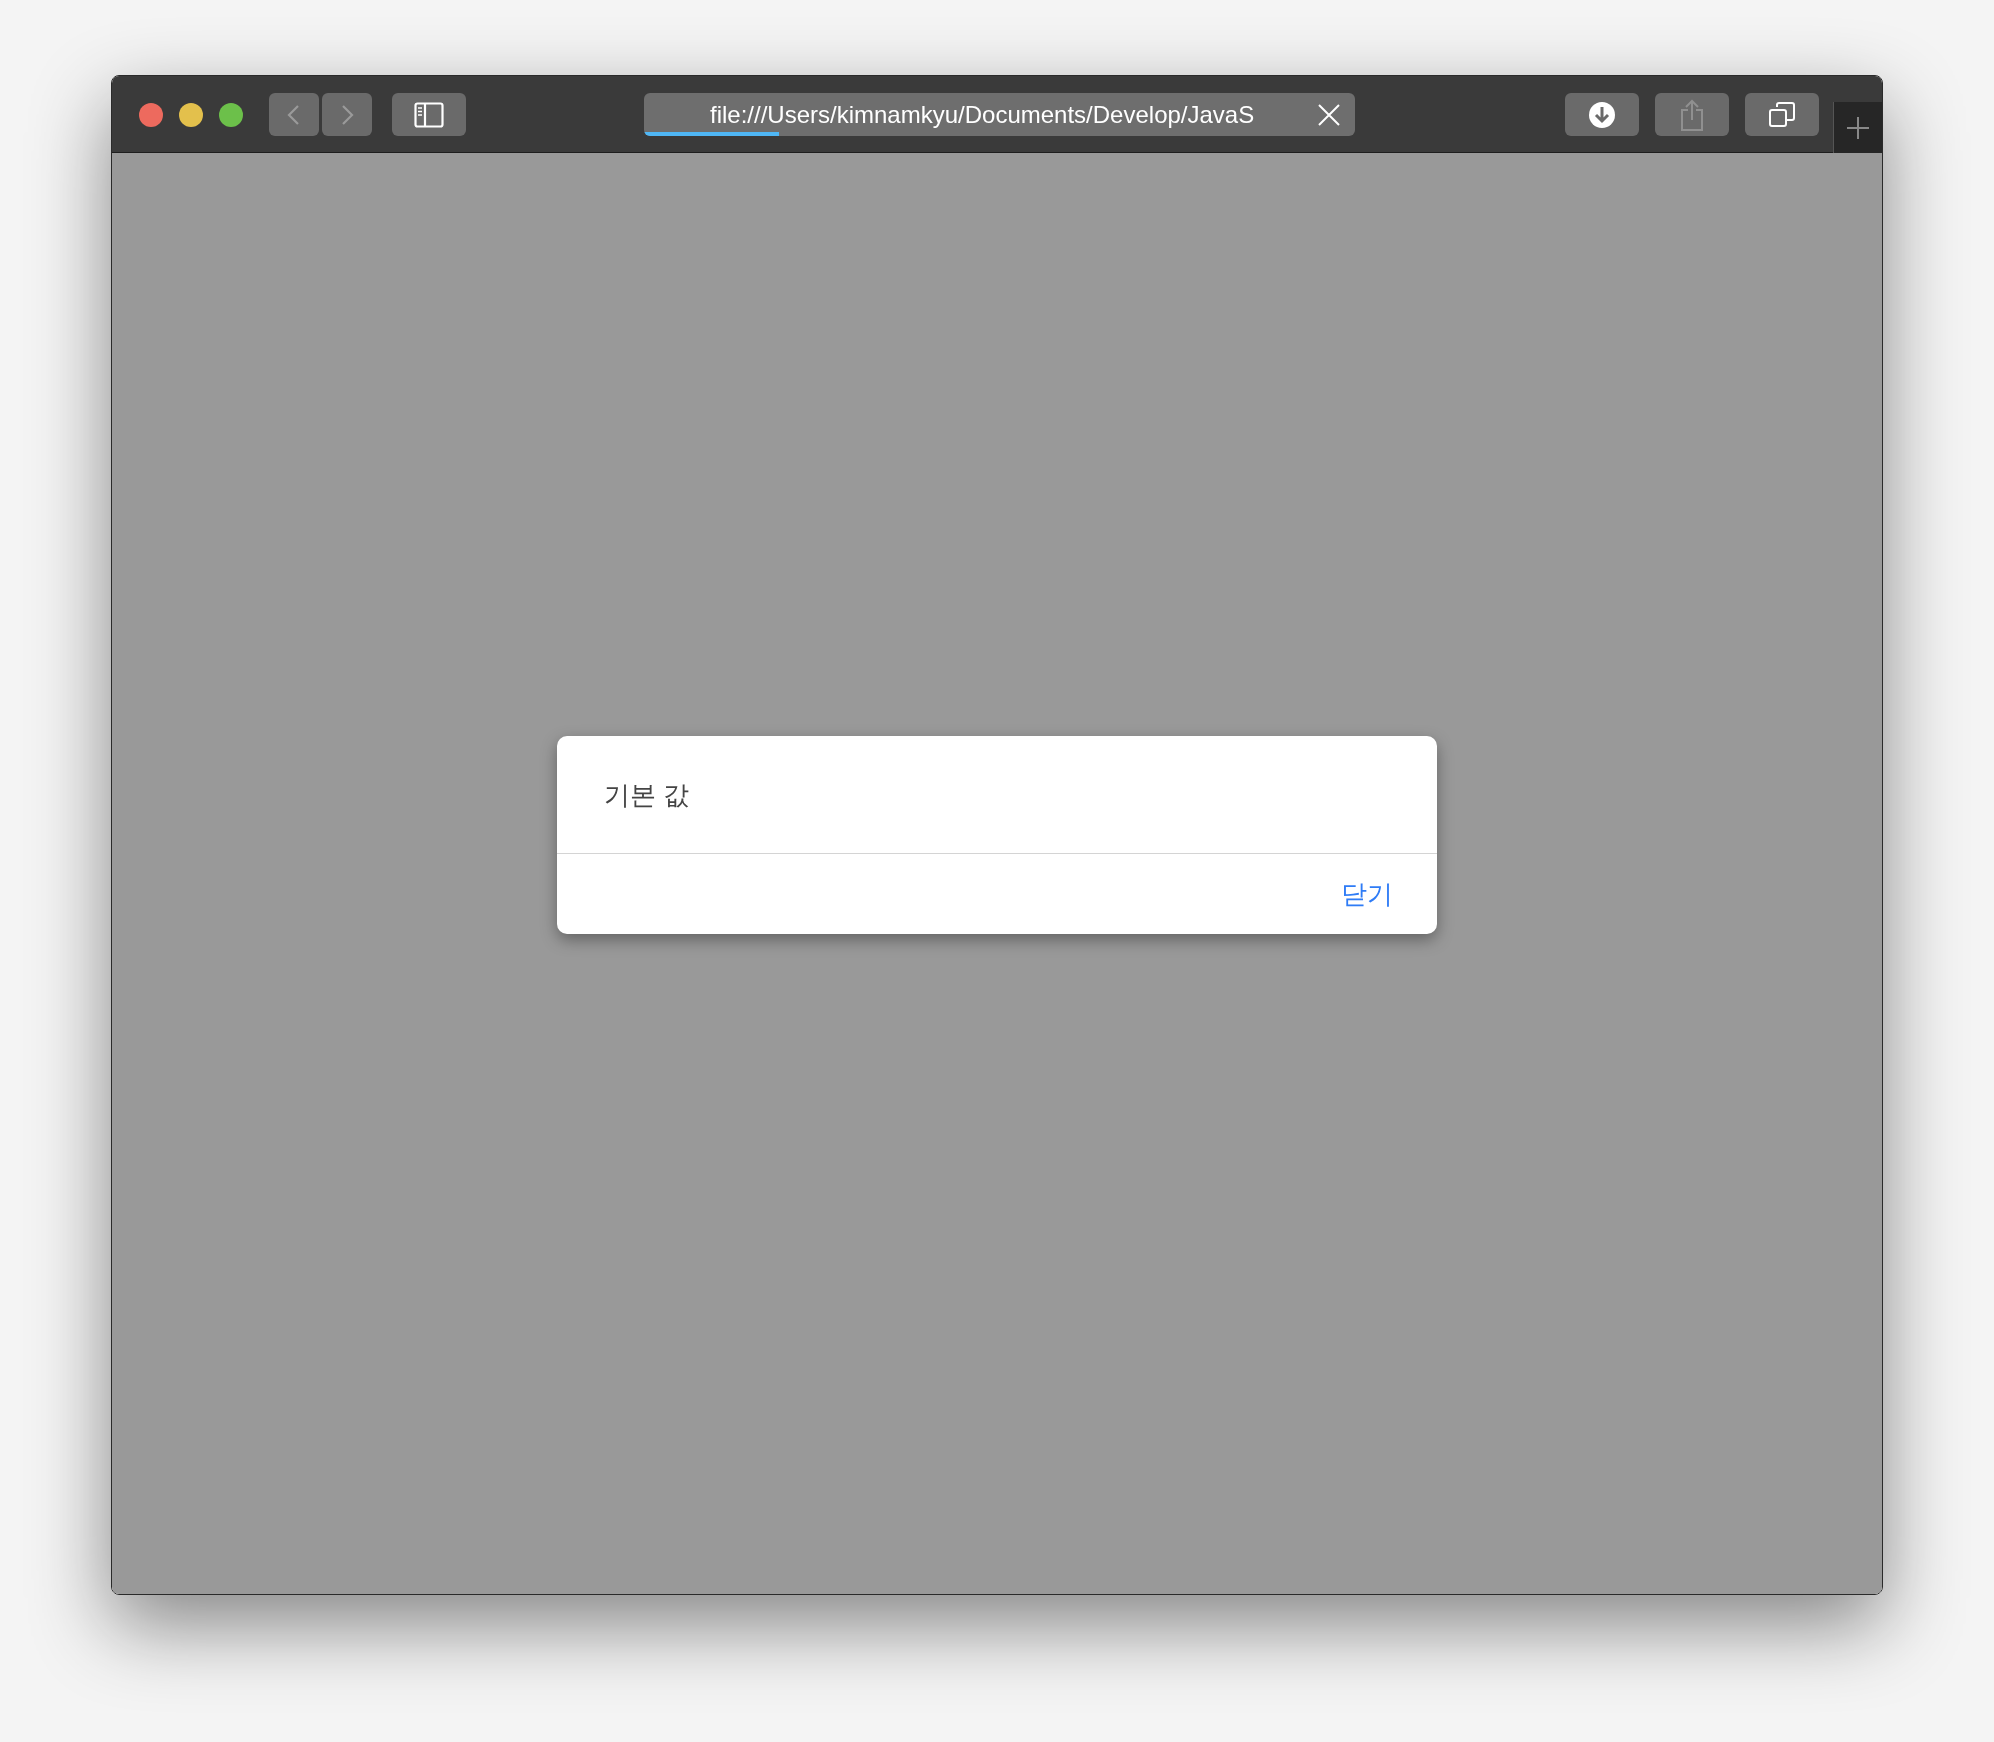 This screenshot has height=1742, width=1994. I want to click on minimize-button, so click(191, 115).